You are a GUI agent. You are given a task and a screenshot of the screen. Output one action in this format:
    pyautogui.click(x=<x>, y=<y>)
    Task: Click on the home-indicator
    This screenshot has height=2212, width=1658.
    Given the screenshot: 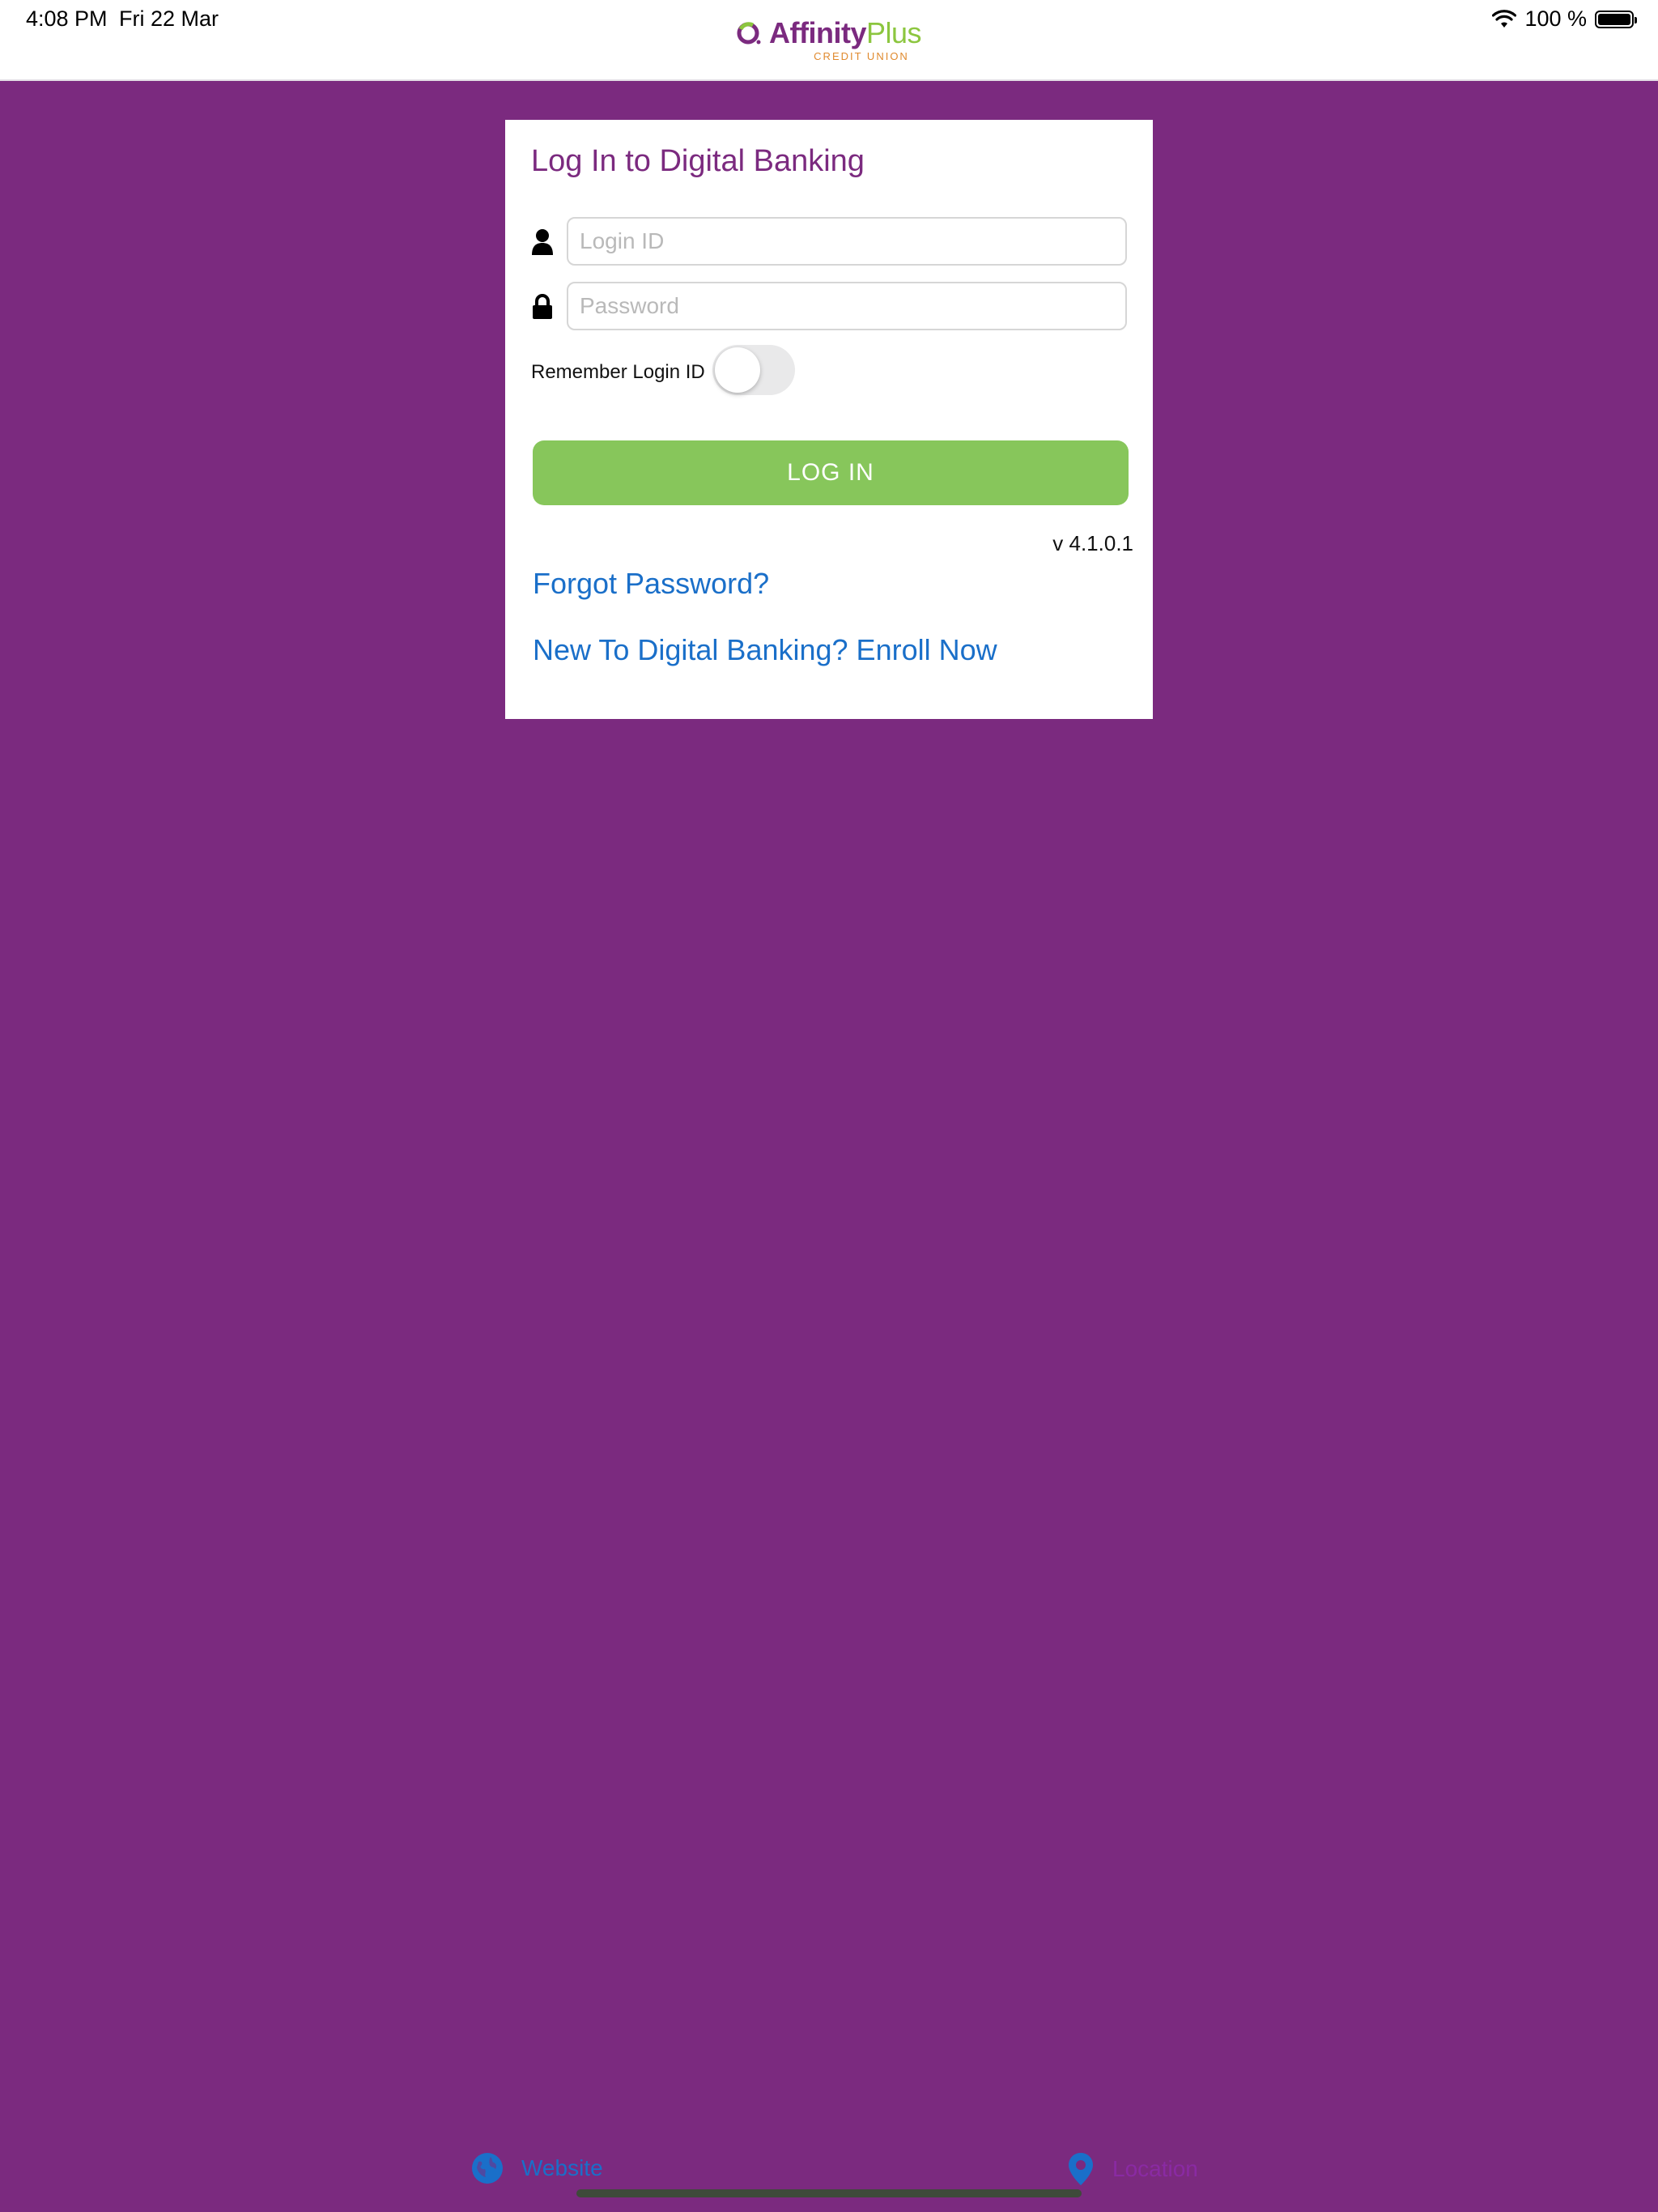 What is the action you would take?
    pyautogui.click(x=829, y=2193)
    